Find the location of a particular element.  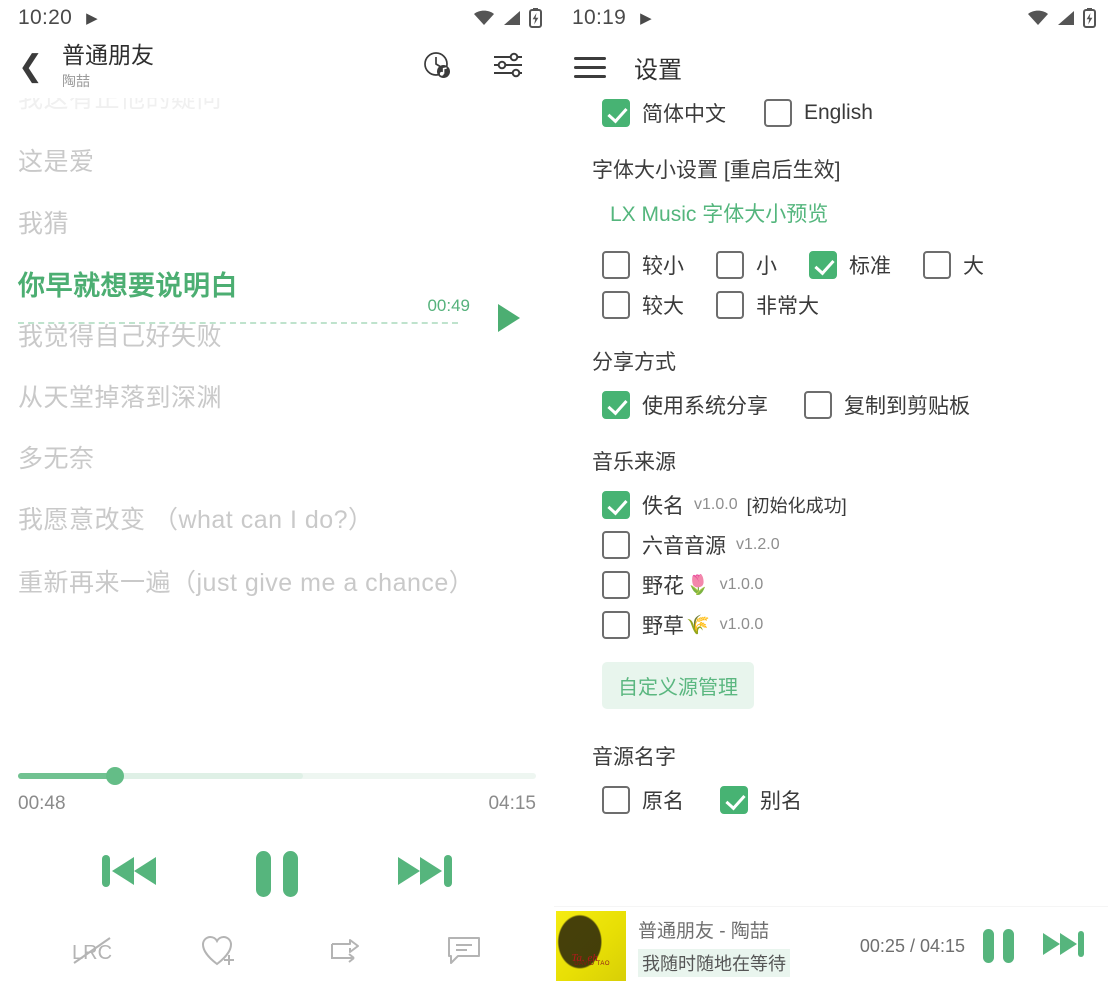

checkbox-alias-name is located at coordinates (734, 800).